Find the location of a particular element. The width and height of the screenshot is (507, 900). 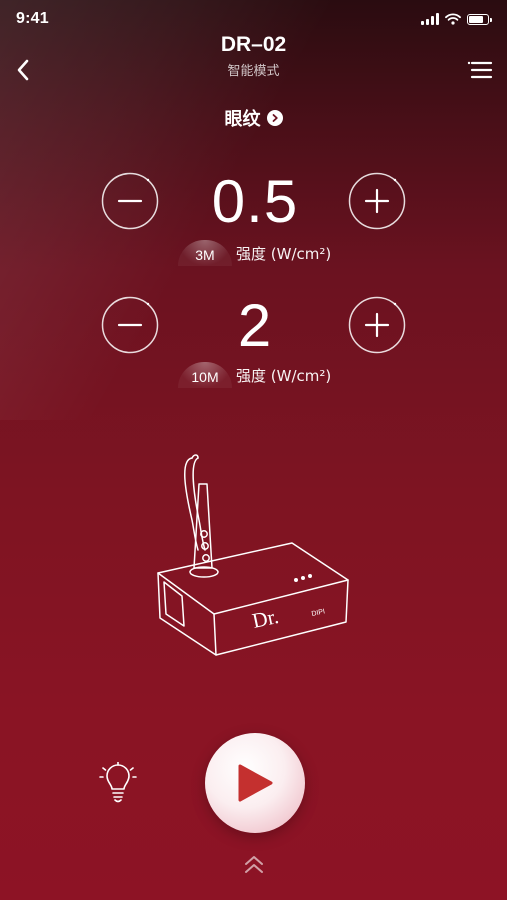

mode-label: 眼纹 is located at coordinates (242, 119).